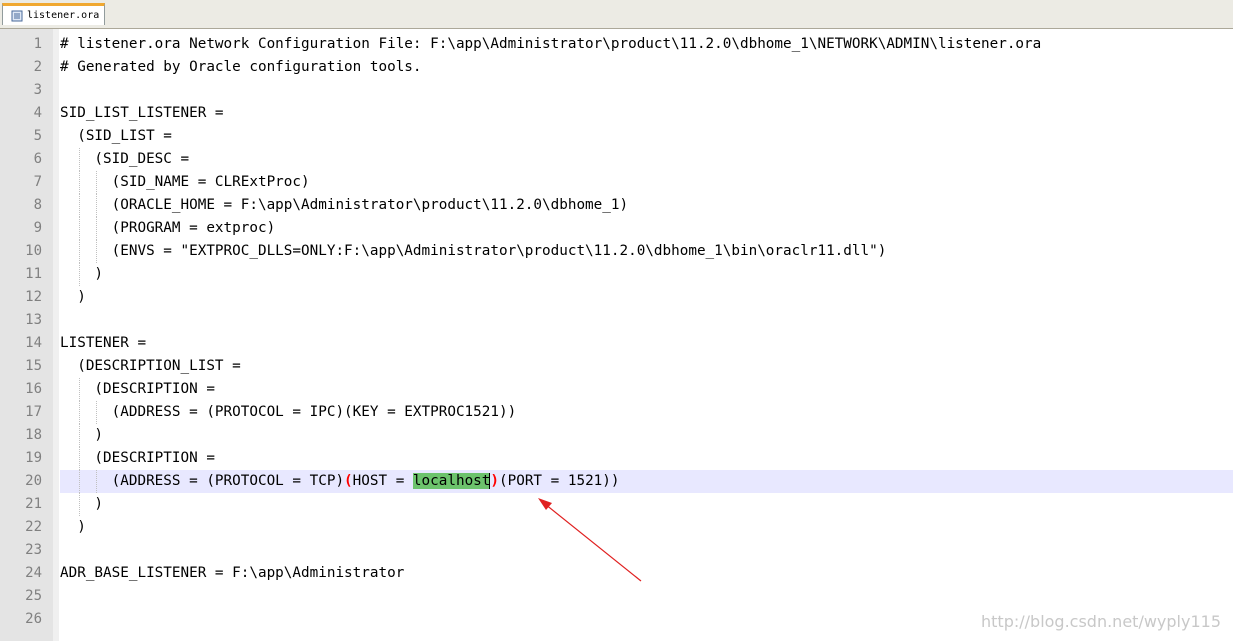 This screenshot has height=641, width=1233. What do you see at coordinates (33, 481) in the screenshot?
I see `line-number: 20` at bounding box center [33, 481].